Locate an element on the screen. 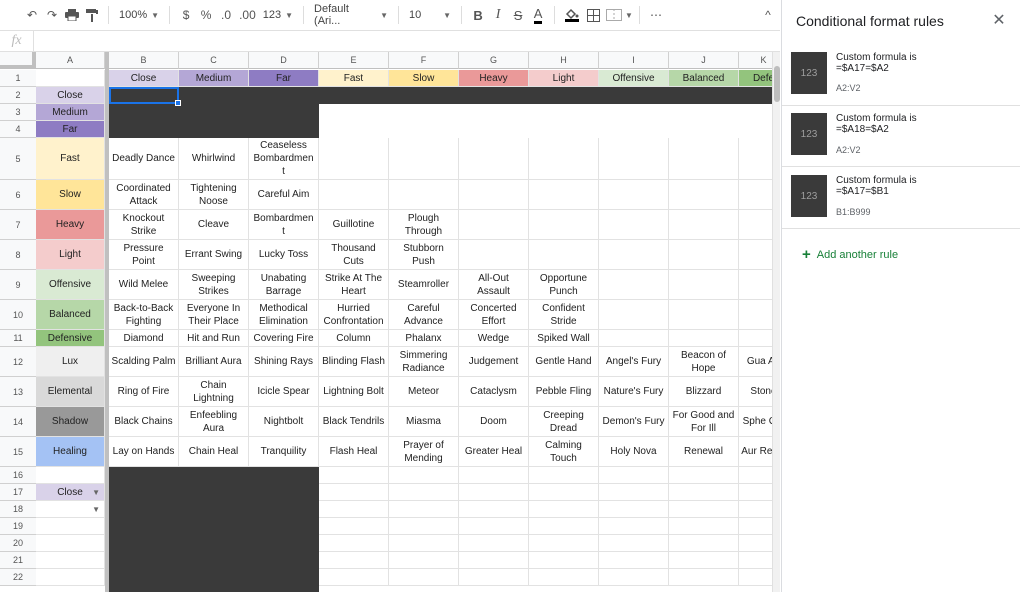 Image resolution: width=1020 pixels, height=592 pixels. data-cell: Opportune Punch is located at coordinates (564, 285).